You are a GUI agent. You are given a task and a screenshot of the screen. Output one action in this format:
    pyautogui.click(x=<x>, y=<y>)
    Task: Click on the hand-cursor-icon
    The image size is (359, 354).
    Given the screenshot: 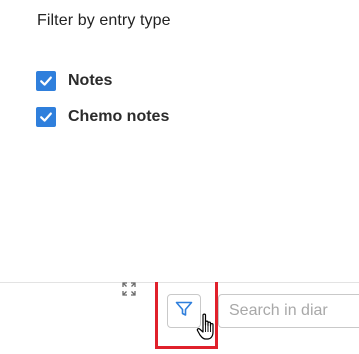 What is the action you would take?
    pyautogui.click(x=207, y=327)
    